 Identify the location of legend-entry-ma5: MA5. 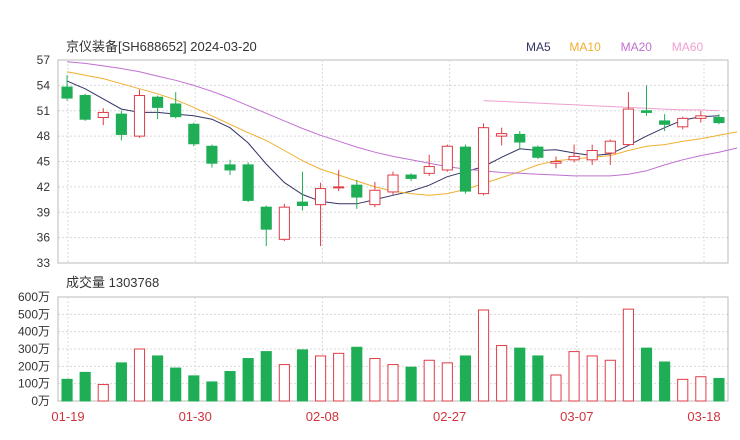
(538, 47).